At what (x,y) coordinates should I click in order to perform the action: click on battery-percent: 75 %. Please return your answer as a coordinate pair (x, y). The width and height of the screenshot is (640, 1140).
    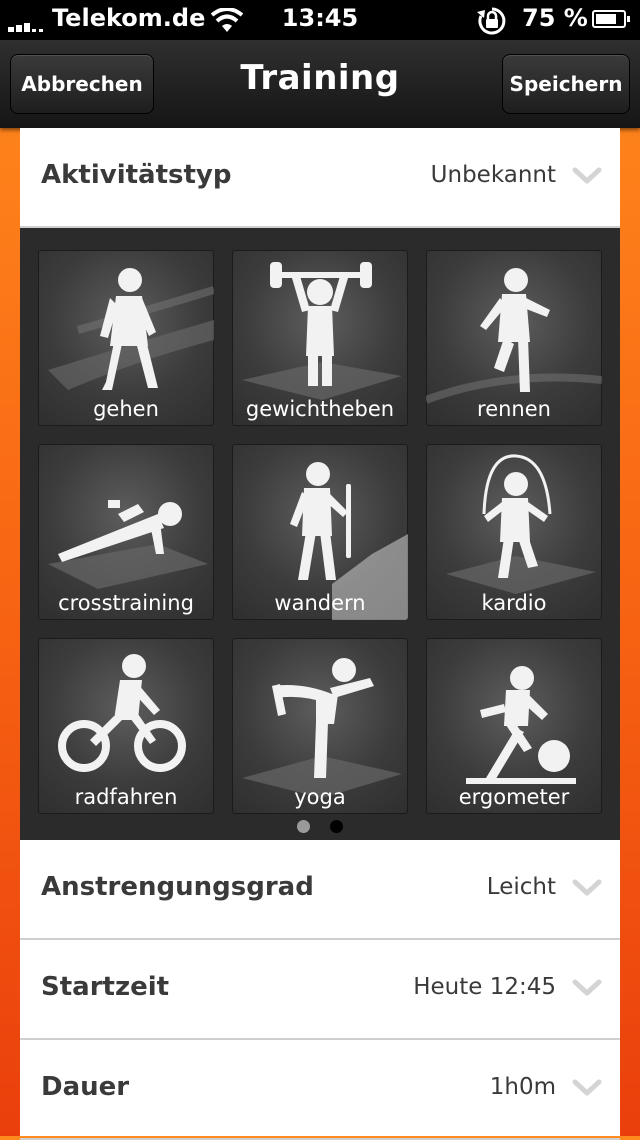
    Looking at the image, I should click on (555, 18).